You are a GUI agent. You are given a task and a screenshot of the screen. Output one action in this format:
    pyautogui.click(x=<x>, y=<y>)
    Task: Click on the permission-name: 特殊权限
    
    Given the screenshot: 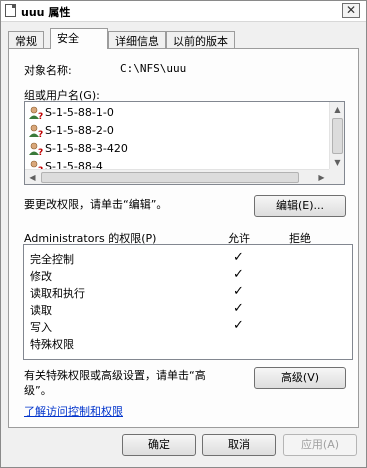 What is the action you would take?
    pyautogui.click(x=52, y=344)
    